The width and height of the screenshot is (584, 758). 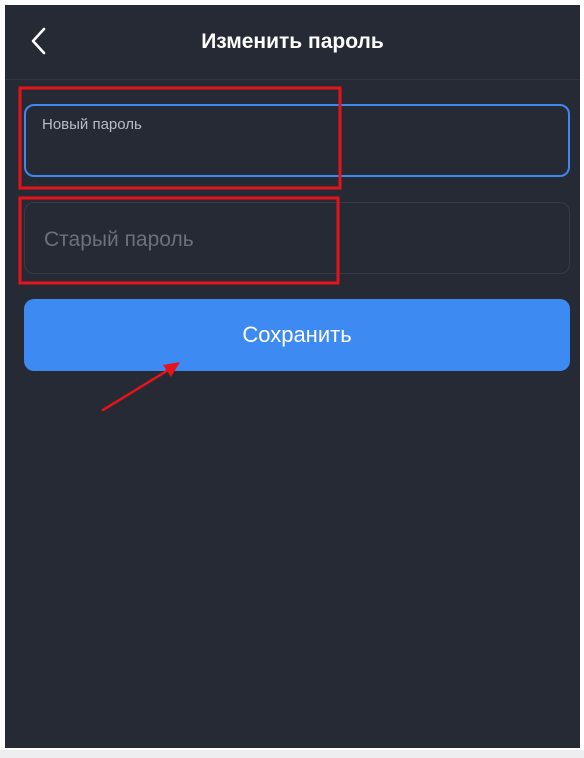 What do you see at coordinates (292, 754) in the screenshot?
I see `bottom-strip` at bounding box center [292, 754].